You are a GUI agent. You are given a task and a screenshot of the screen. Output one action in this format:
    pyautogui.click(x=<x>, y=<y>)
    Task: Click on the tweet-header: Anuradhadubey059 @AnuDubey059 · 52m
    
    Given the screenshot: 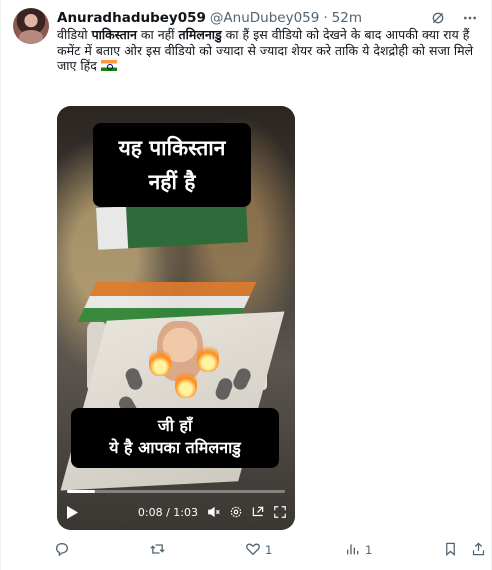 What is the action you would take?
    pyautogui.click(x=268, y=18)
    